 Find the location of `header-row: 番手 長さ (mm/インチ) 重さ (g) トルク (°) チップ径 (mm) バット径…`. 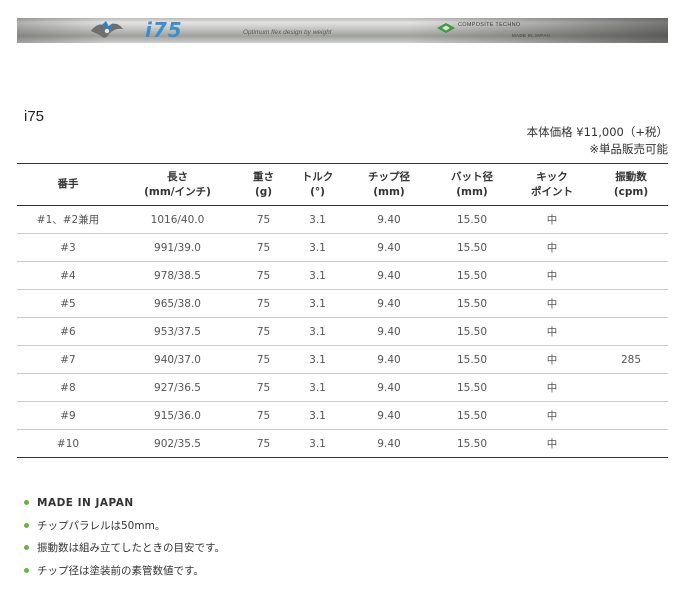

header-row: 番手 長さ (mm/インチ) 重さ (g) トルク (°) チップ径 (mm) バット径… is located at coordinates (342, 184).